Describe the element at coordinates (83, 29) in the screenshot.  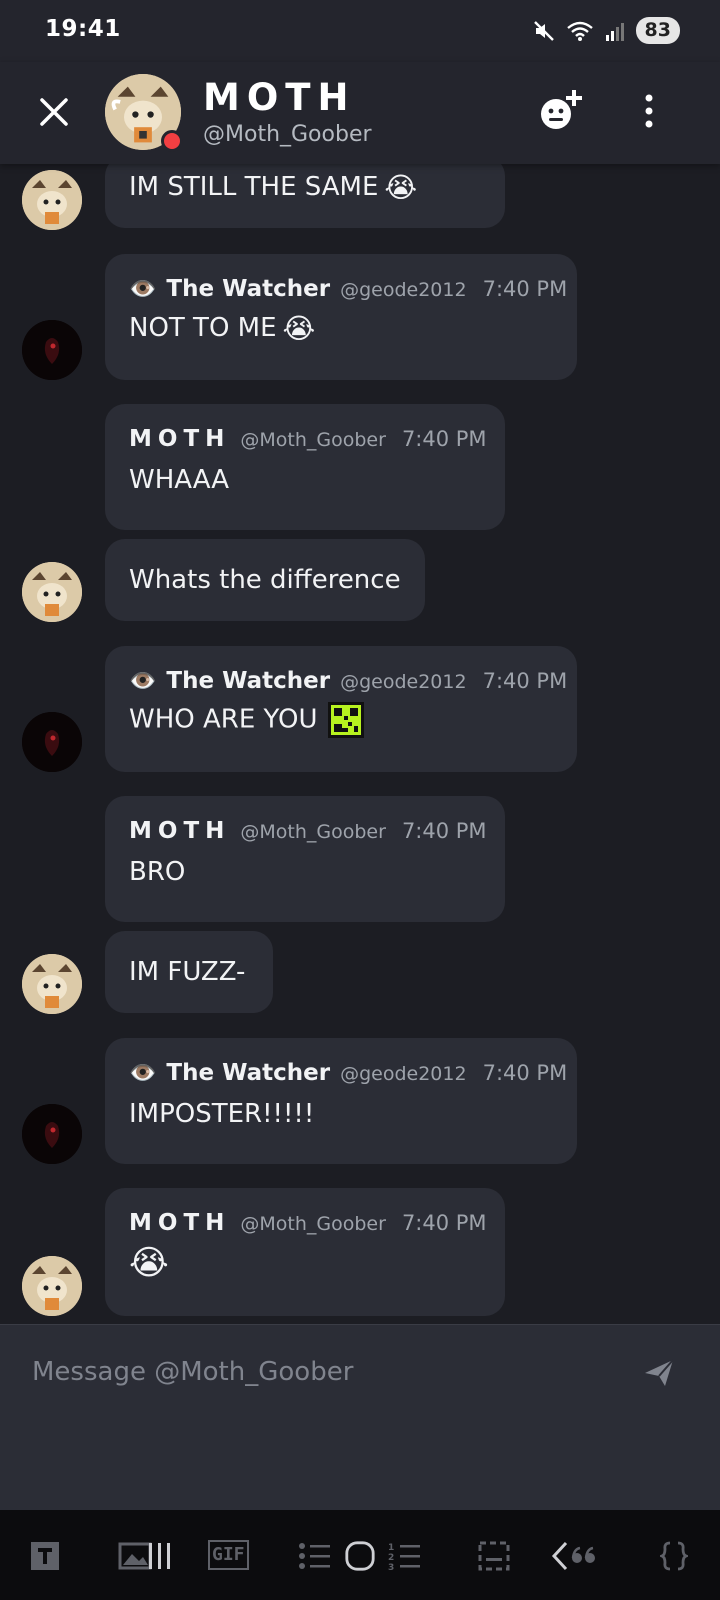
I see `clock: 19:41` at that location.